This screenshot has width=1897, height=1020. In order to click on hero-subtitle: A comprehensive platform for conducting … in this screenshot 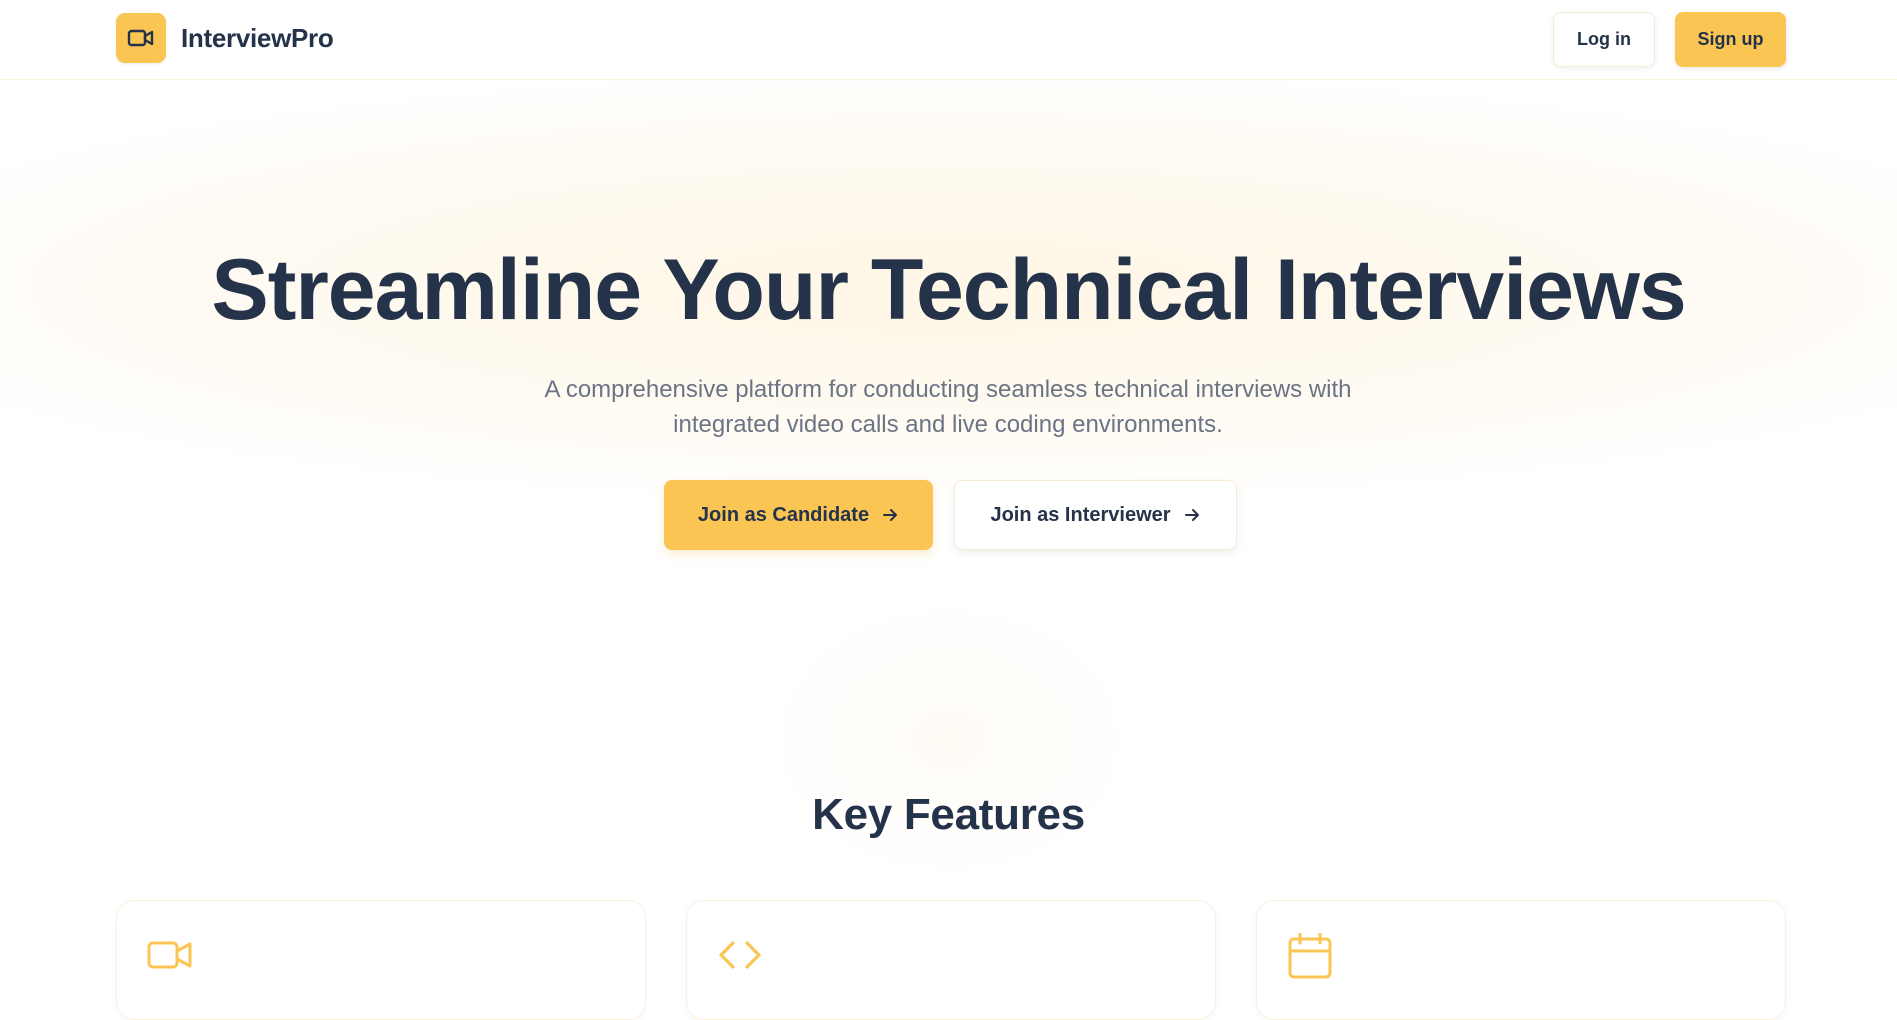, I will do `click(948, 407)`.